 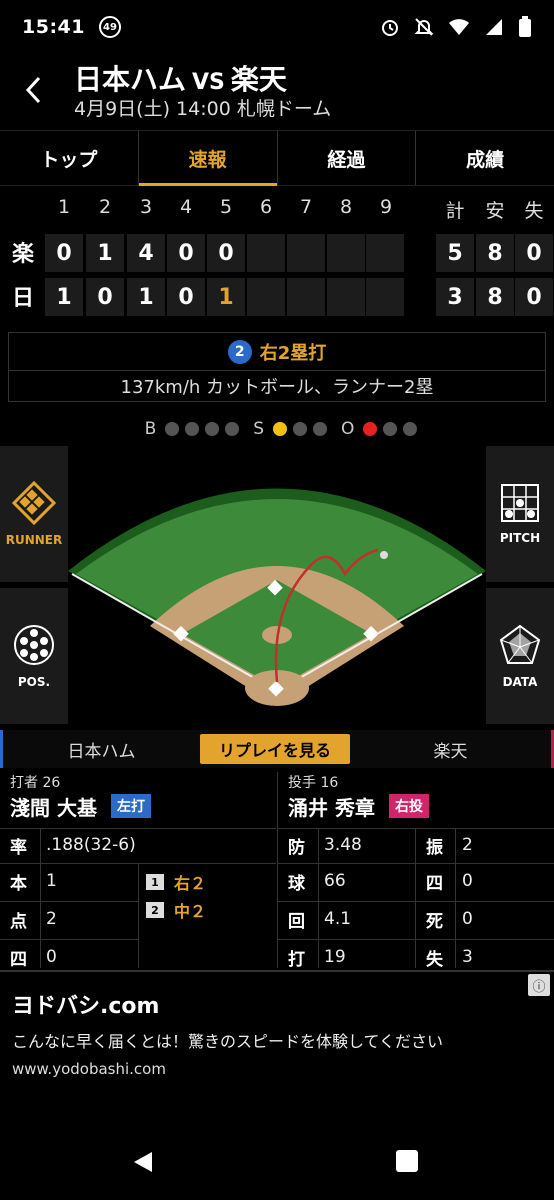 I want to click on battery-icon, so click(x=525, y=26).